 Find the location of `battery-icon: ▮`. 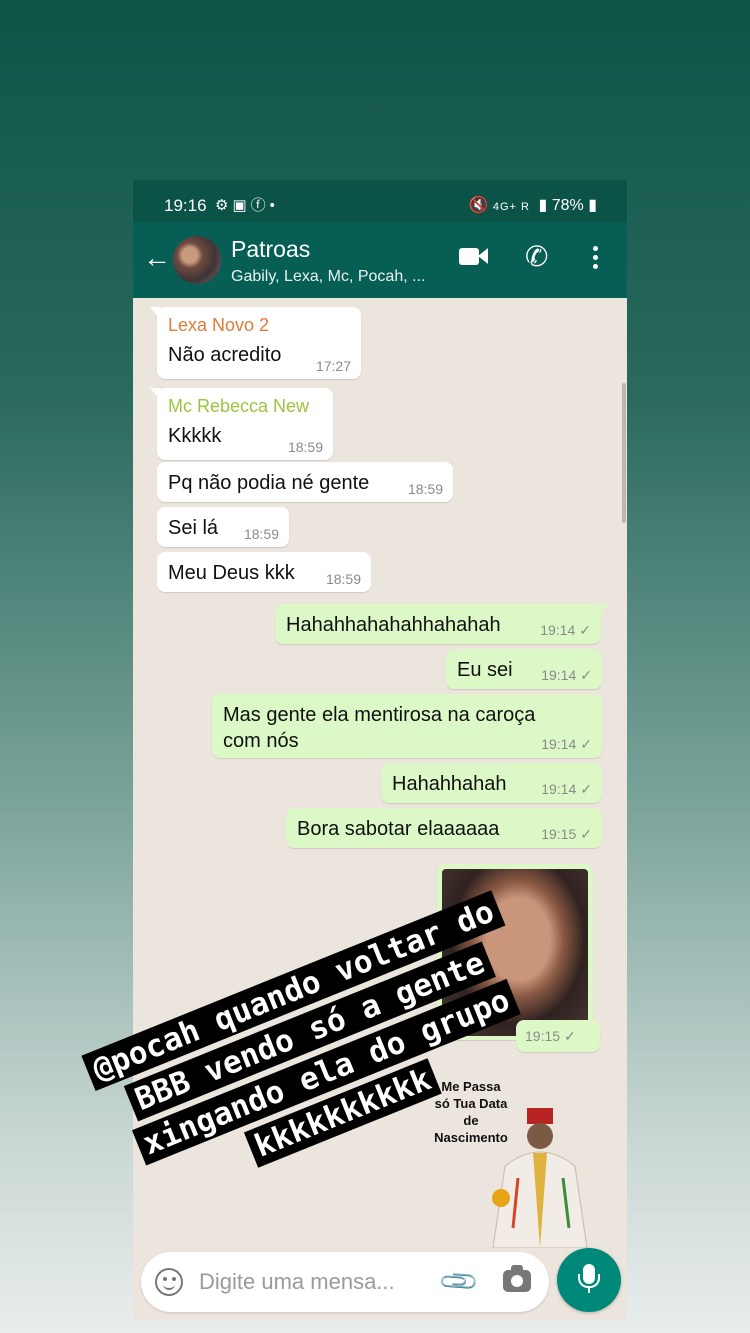

battery-icon: ▮ is located at coordinates (592, 205).